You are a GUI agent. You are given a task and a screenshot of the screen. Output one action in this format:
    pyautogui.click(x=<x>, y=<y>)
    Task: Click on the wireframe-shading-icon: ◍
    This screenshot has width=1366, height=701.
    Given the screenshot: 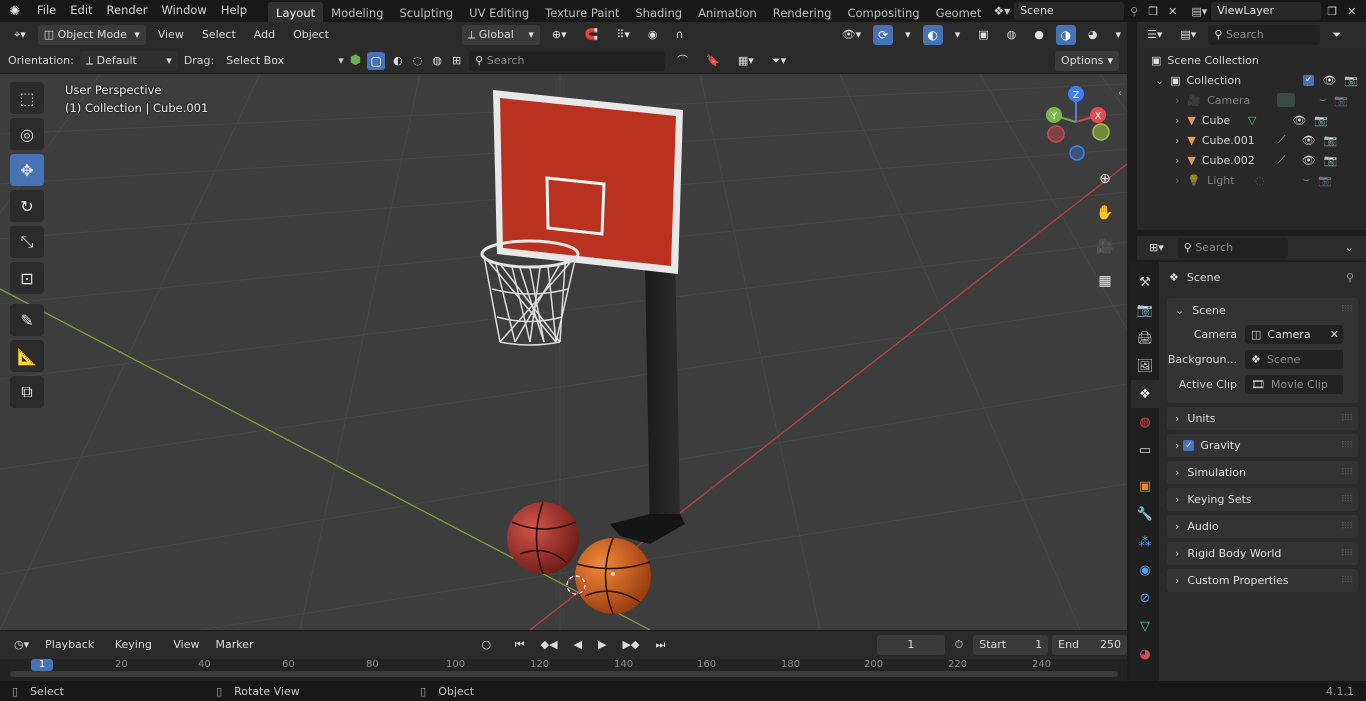 What is the action you would take?
    pyautogui.click(x=1012, y=35)
    